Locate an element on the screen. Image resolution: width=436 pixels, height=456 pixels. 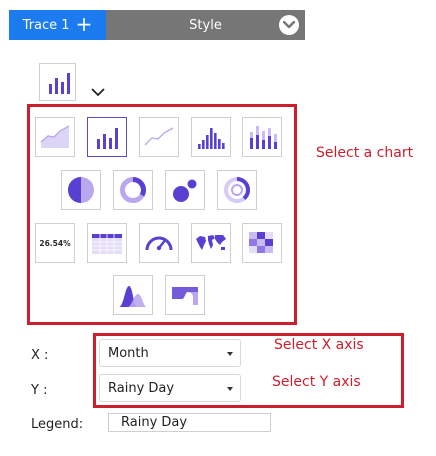
chart-option-stacked-bar is located at coordinates (262, 137).